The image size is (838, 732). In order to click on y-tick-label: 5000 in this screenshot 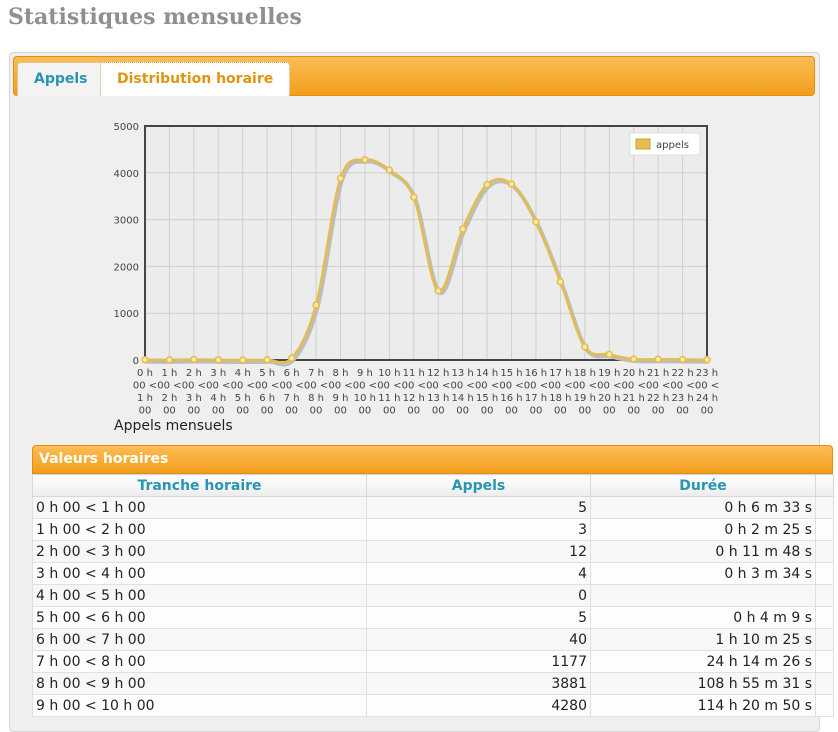, I will do `click(126, 127)`.